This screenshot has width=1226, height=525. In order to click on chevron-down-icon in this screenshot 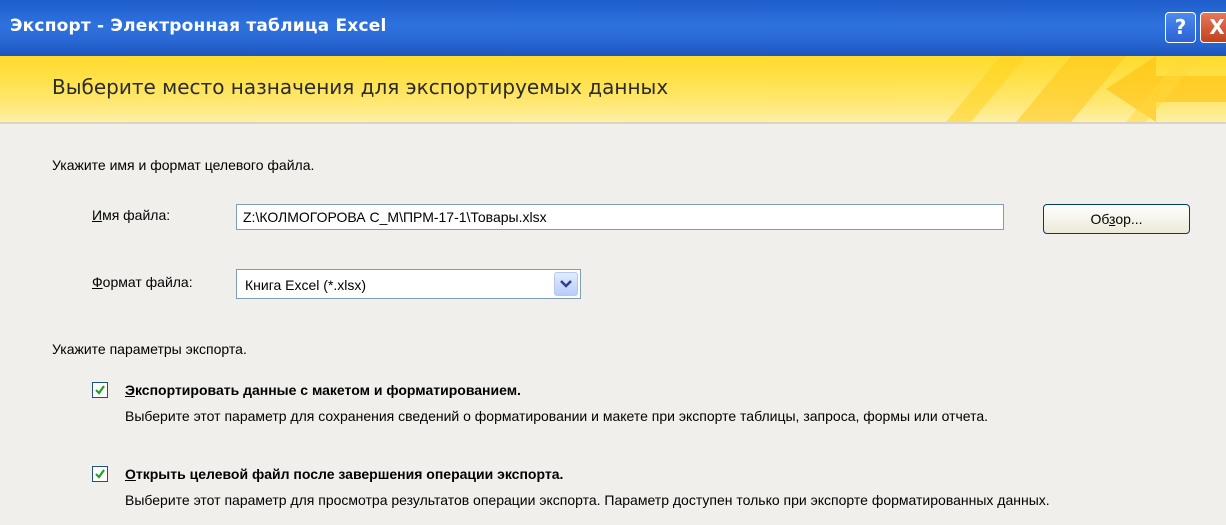, I will do `click(566, 284)`.